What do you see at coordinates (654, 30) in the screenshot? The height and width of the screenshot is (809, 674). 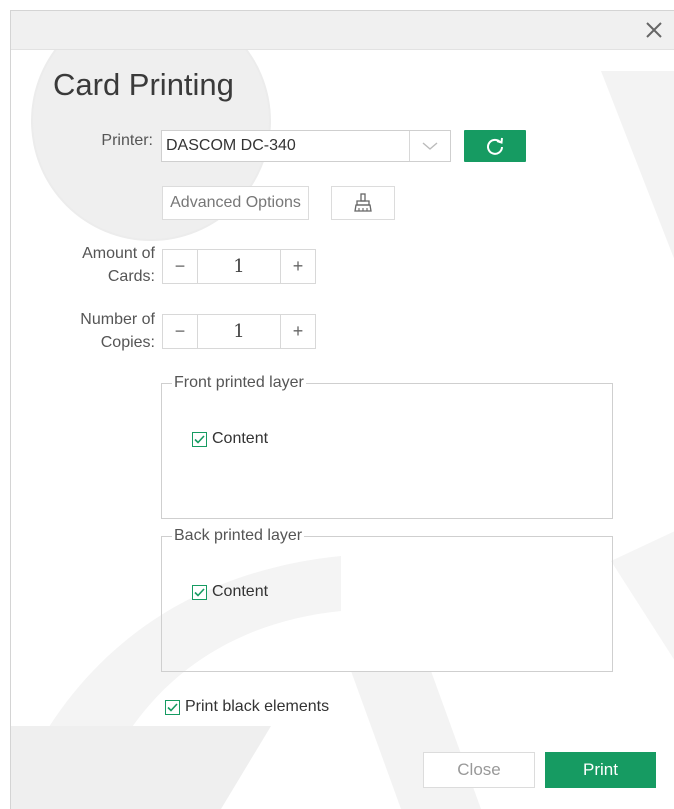 I see `close-icon` at bounding box center [654, 30].